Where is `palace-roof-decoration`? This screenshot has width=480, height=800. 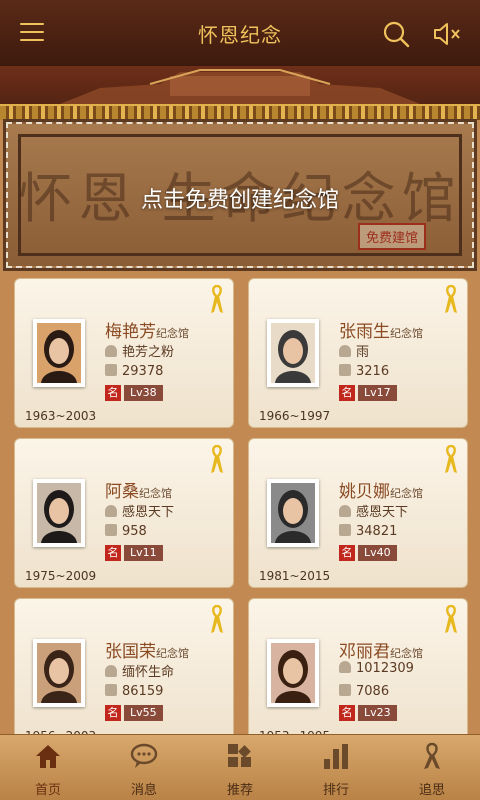 palace-roof-decoration is located at coordinates (240, 93).